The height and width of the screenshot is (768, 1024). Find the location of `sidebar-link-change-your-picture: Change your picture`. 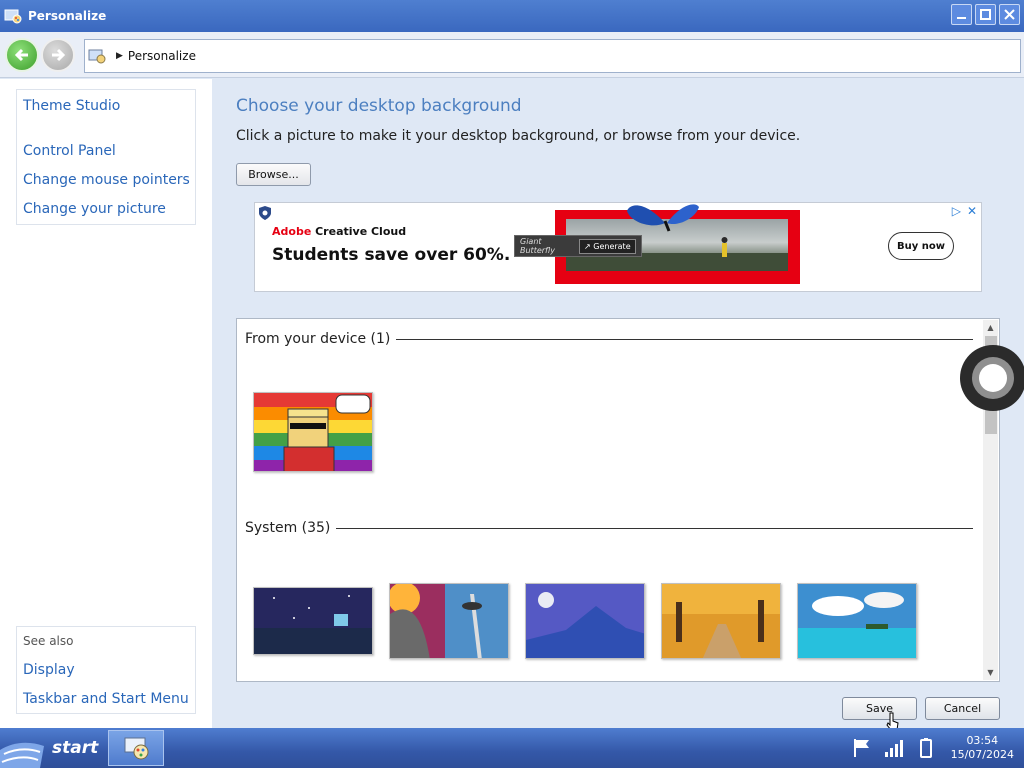

sidebar-link-change-your-picture: Change your picture is located at coordinates (94, 209).